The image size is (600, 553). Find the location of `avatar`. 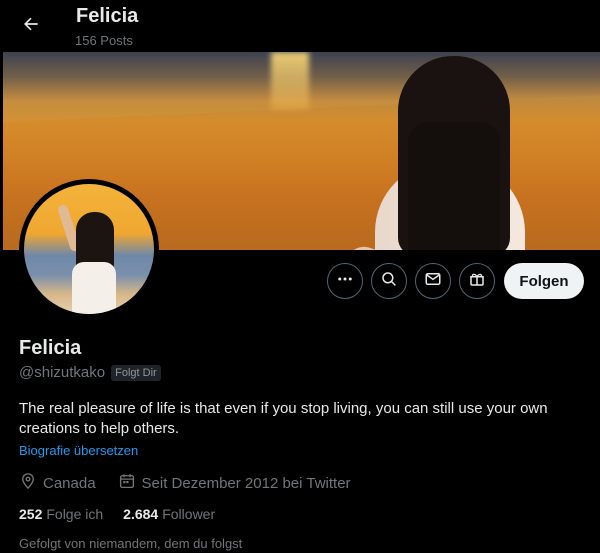

avatar is located at coordinates (89, 249).